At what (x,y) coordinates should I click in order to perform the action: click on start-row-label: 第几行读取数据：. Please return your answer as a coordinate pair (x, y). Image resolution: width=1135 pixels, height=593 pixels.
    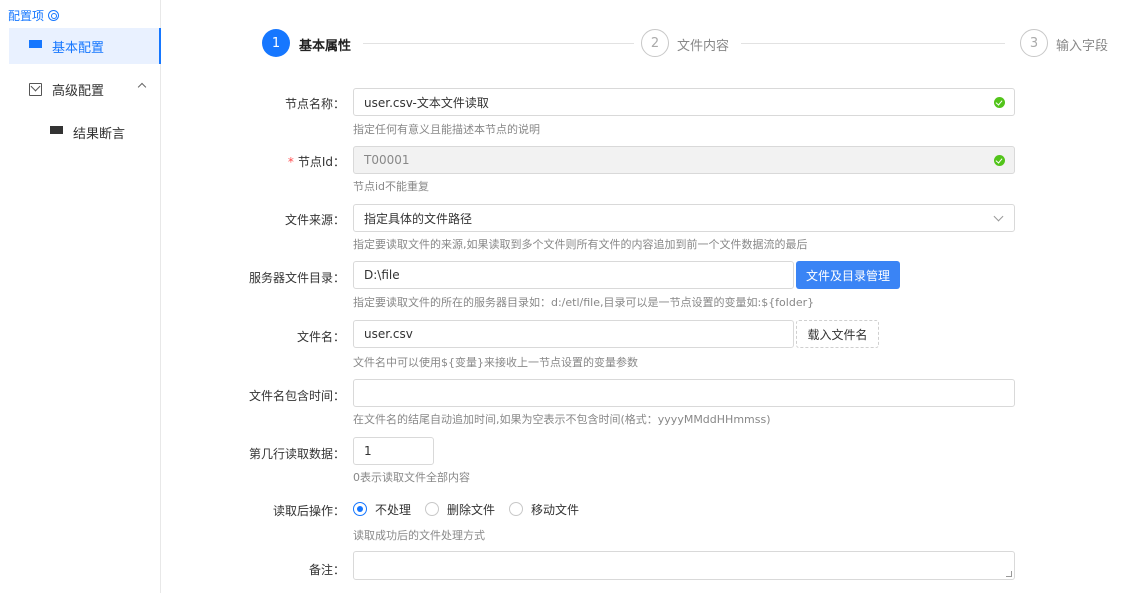
    Looking at the image, I should click on (296, 454).